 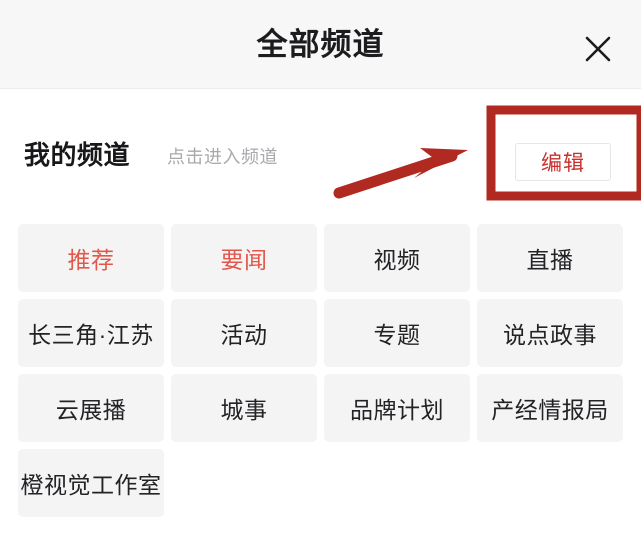 I want to click on channel-tile: 橙视觉工作室, so click(x=91, y=483).